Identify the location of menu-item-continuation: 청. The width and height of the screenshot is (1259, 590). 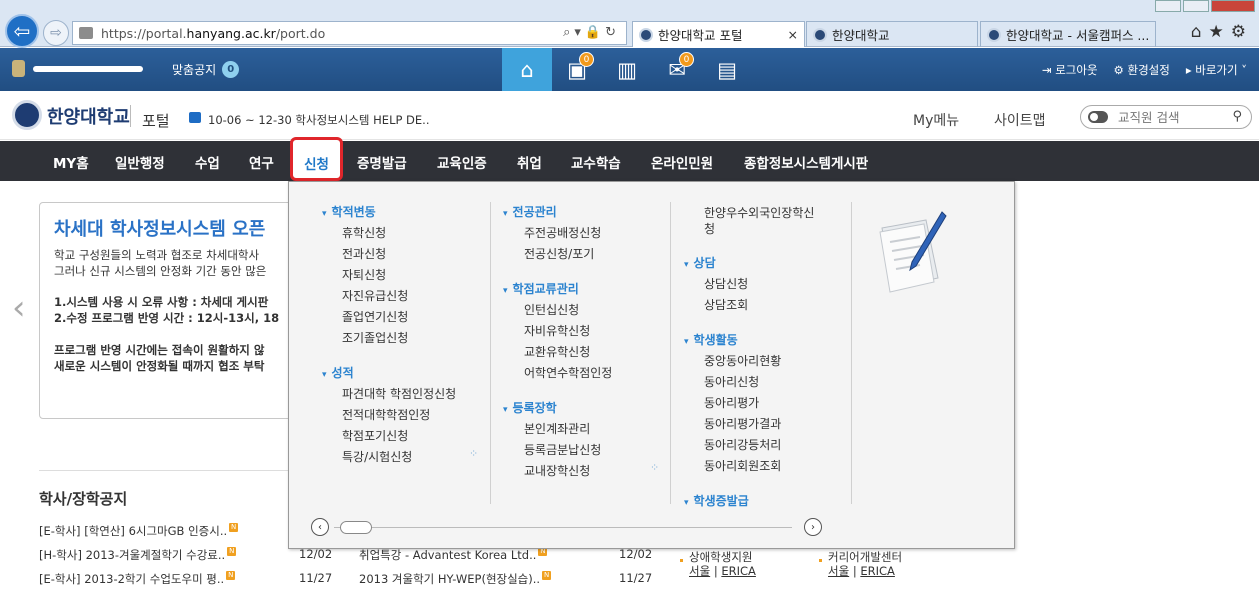
(709, 228).